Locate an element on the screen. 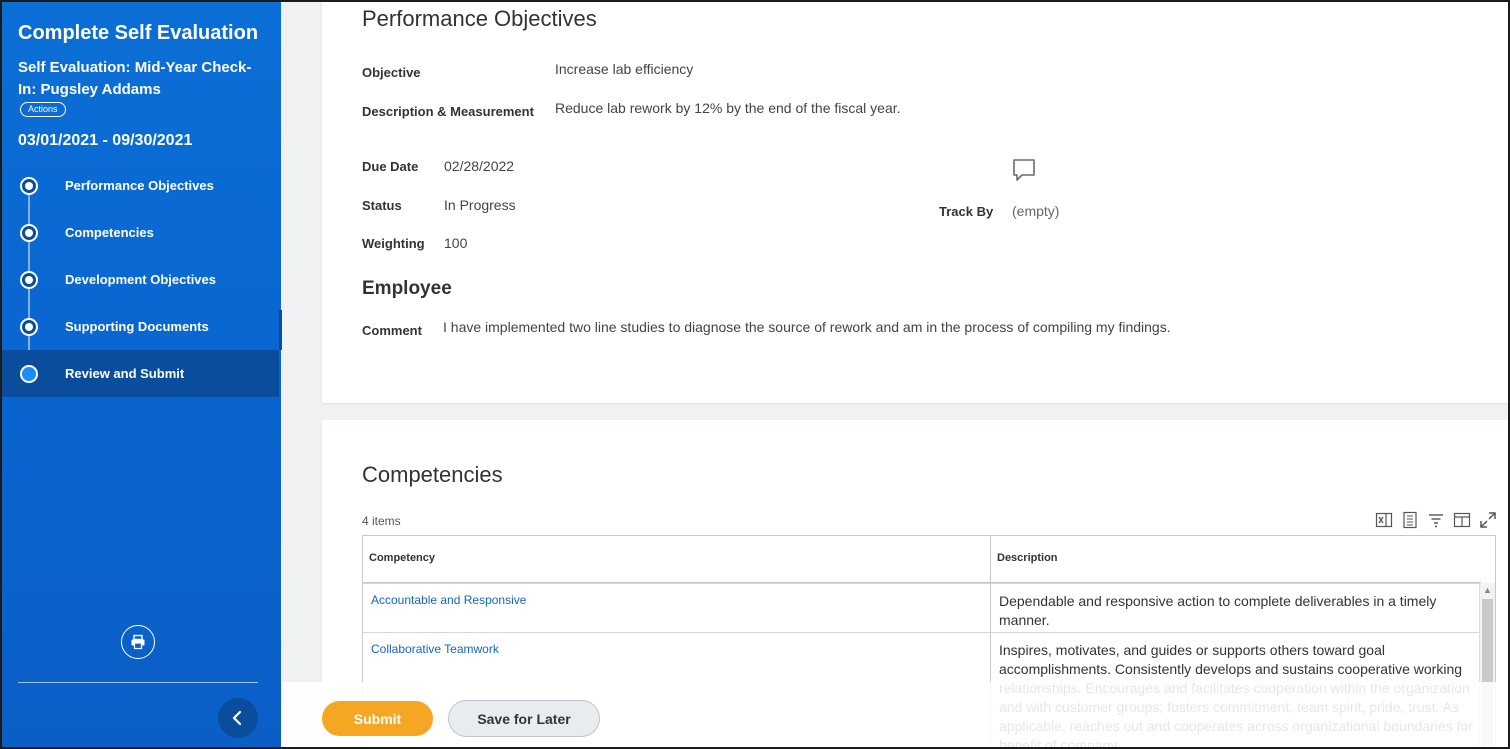  sidebar-title: Complete Self Evaluation is located at coordinates (138, 33).